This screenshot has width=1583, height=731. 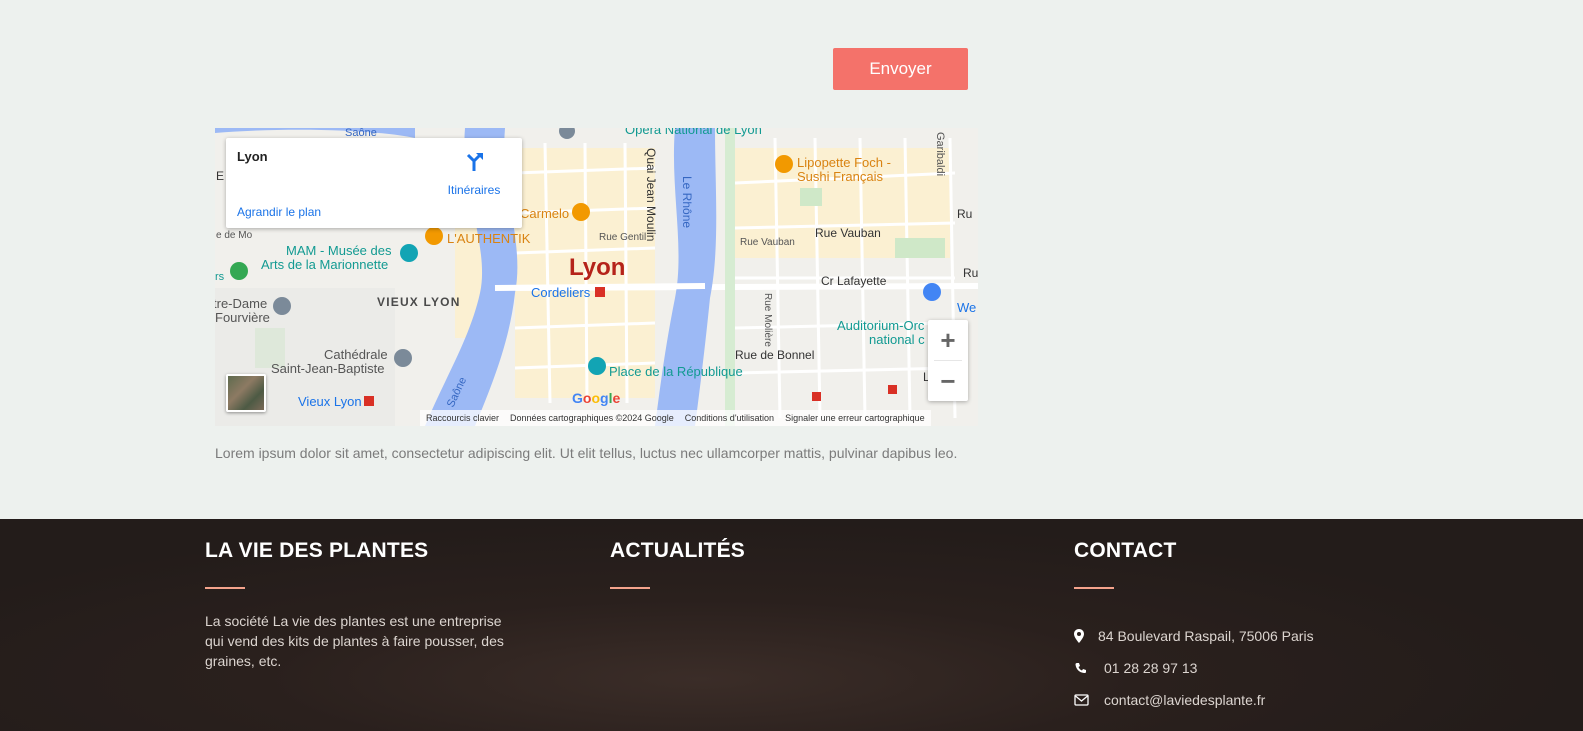 What do you see at coordinates (1079, 636) in the screenshot?
I see `map-pin-icon` at bounding box center [1079, 636].